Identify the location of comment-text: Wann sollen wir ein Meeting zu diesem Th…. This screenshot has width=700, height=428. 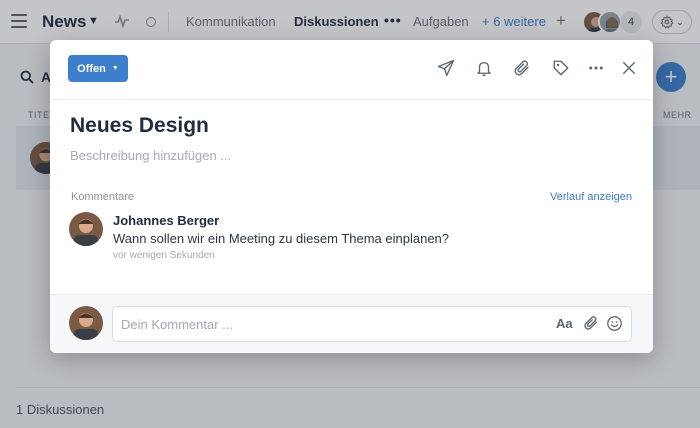
(281, 238).